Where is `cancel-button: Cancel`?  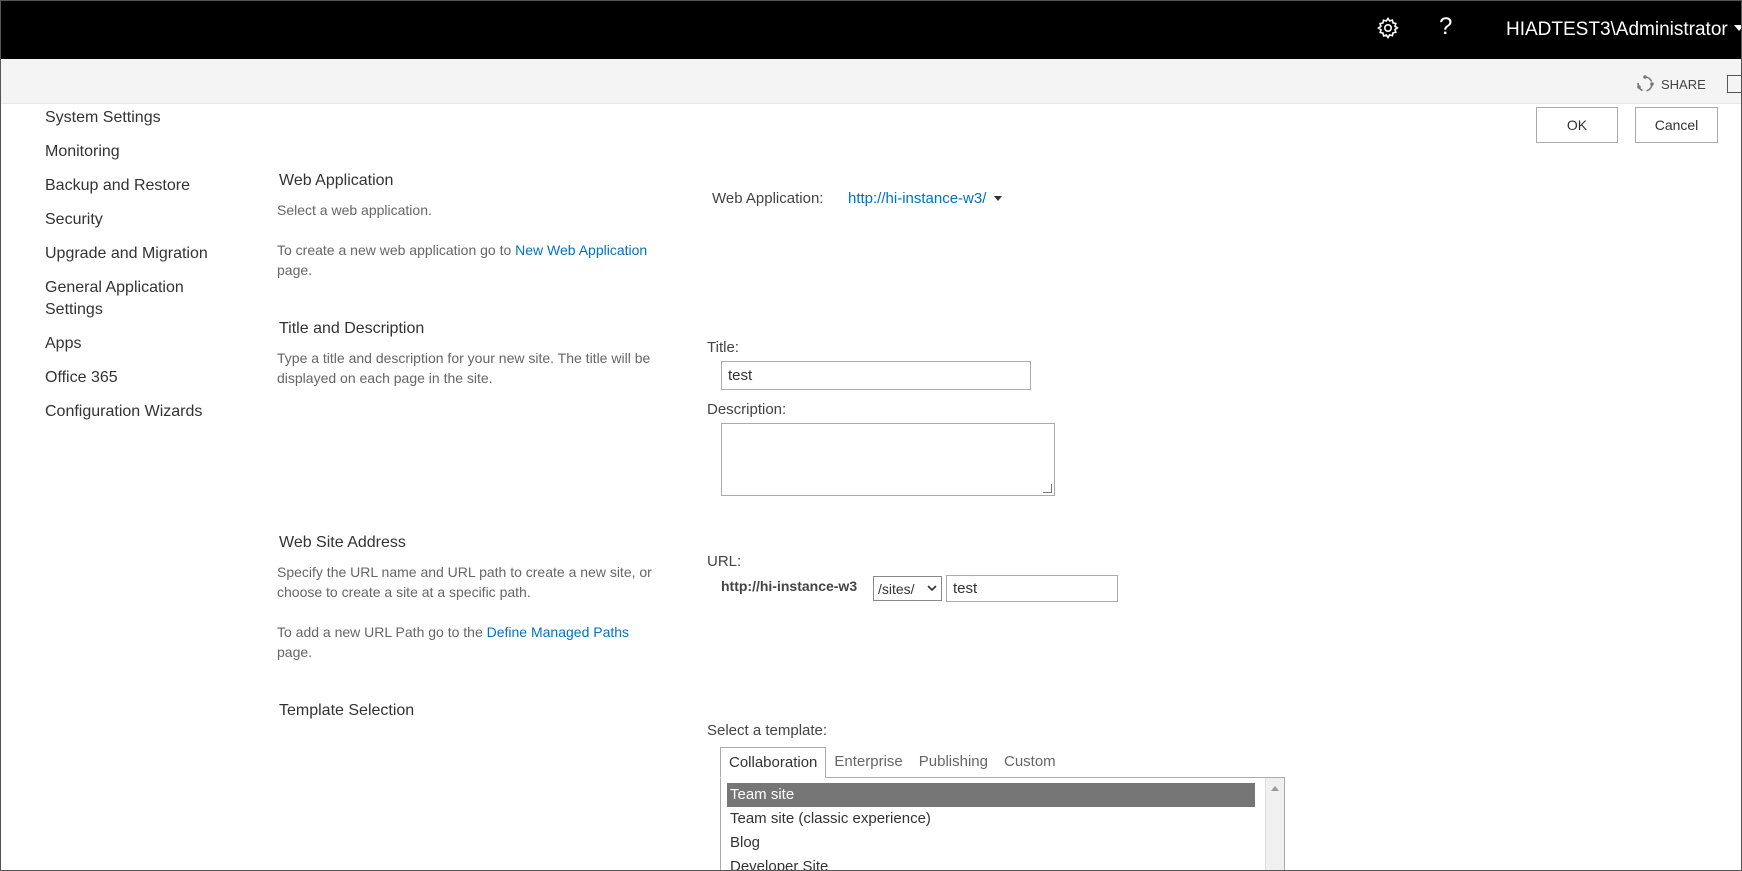
cancel-button: Cancel is located at coordinates (1676, 125).